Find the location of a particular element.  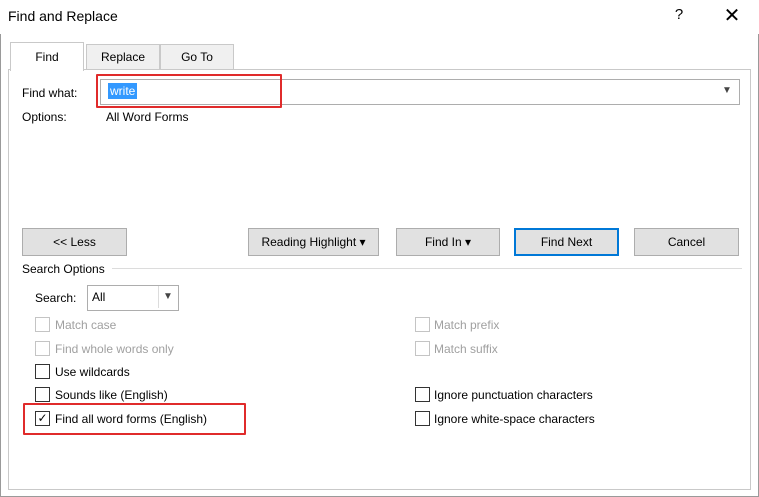

use-wildcards-checkbox is located at coordinates (42, 371).